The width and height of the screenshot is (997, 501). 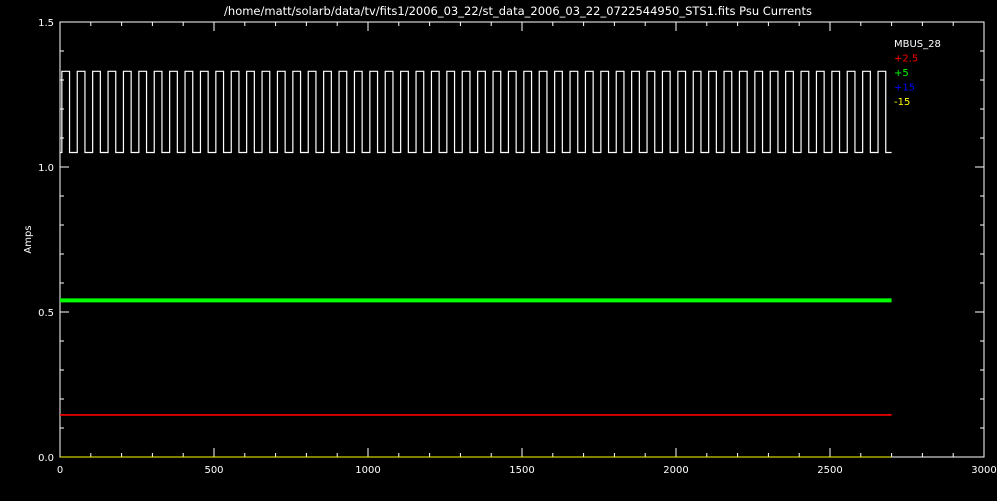 What do you see at coordinates (521, 470) in the screenshot?
I see `x-tick-label: 1500` at bounding box center [521, 470].